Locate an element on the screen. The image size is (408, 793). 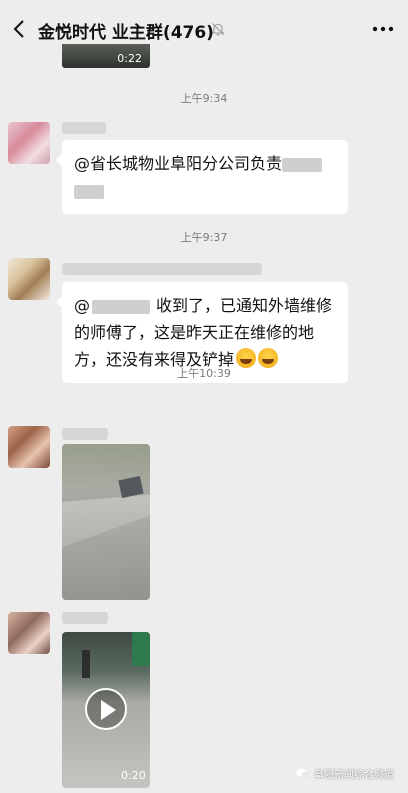
more-dots-icon is located at coordinates (383, 29).